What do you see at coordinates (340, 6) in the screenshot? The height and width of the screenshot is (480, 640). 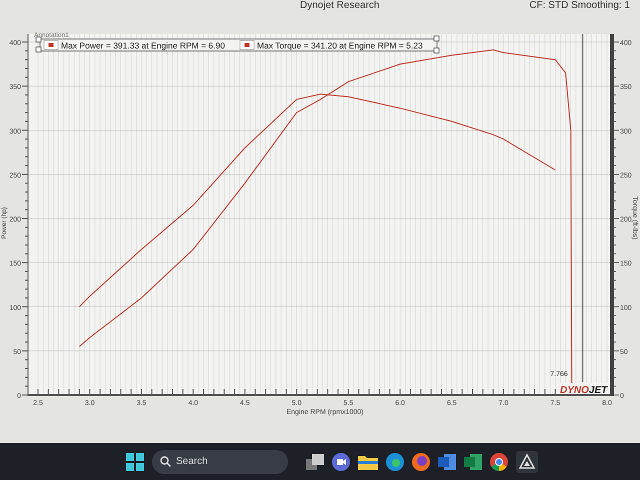 I see `window-title: Dynojet Research` at bounding box center [340, 6].